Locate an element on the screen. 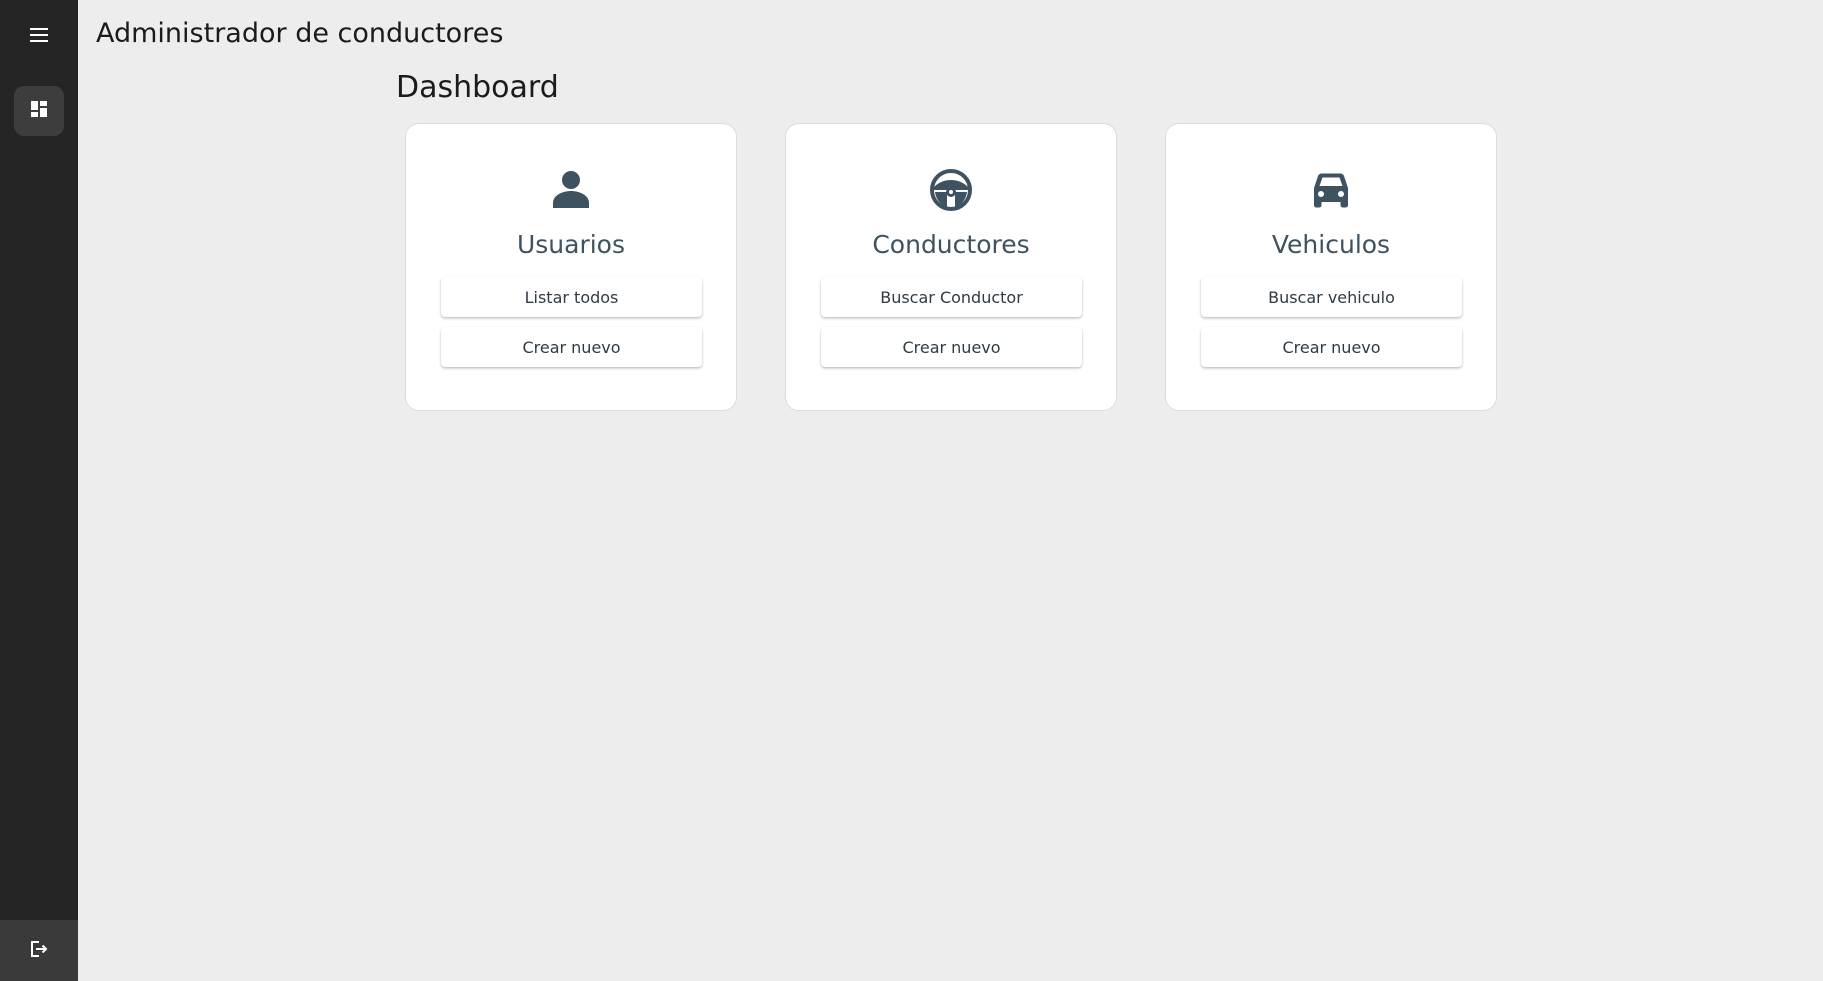  logout-icon is located at coordinates (39, 950).